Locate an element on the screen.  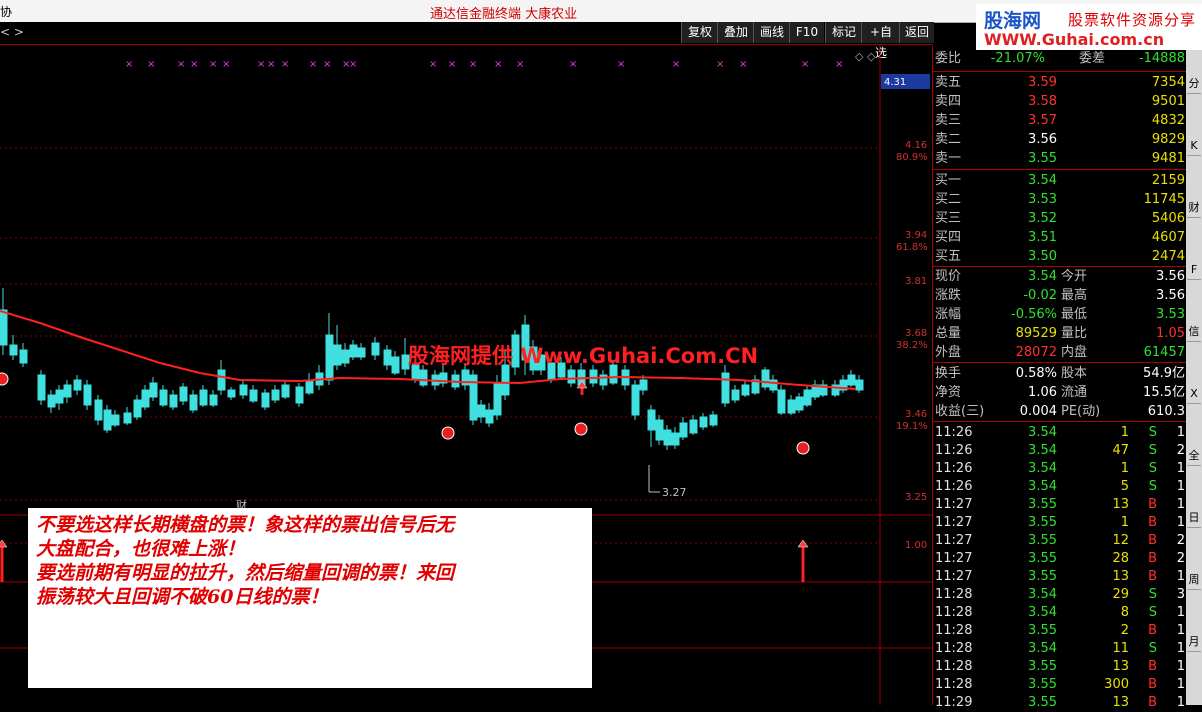
tick-row: 11:26 3.54 5 S 1 is located at coordinates (1060, 486).